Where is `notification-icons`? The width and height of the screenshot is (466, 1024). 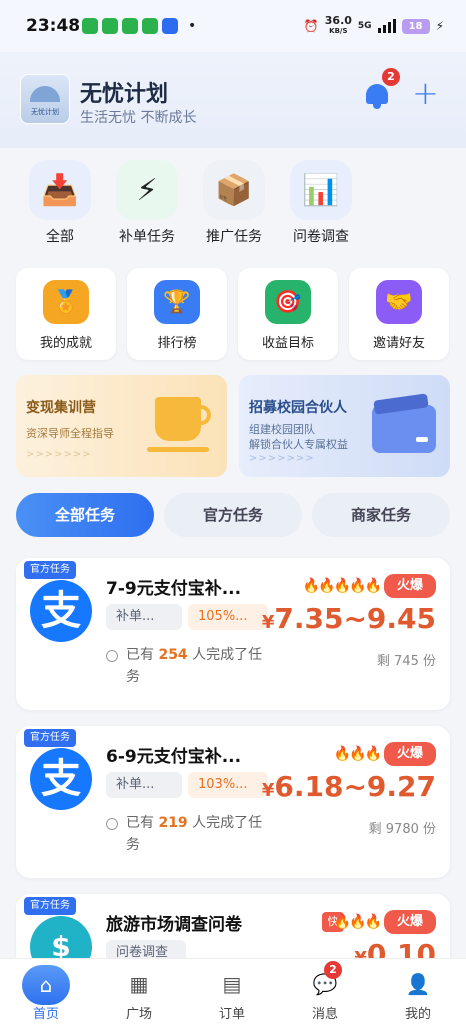 notification-icons is located at coordinates (130, 26).